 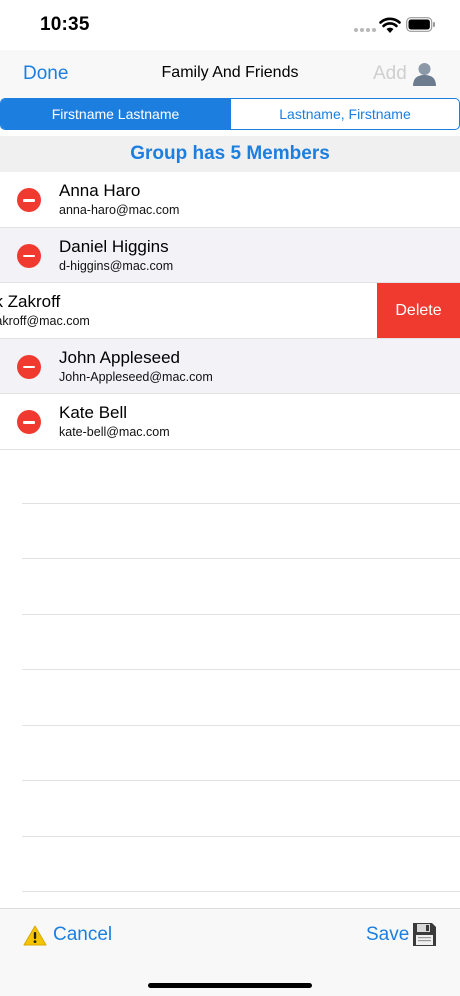 I want to click on navigation-bar: Done Family And Friends Add, so click(x=230, y=74).